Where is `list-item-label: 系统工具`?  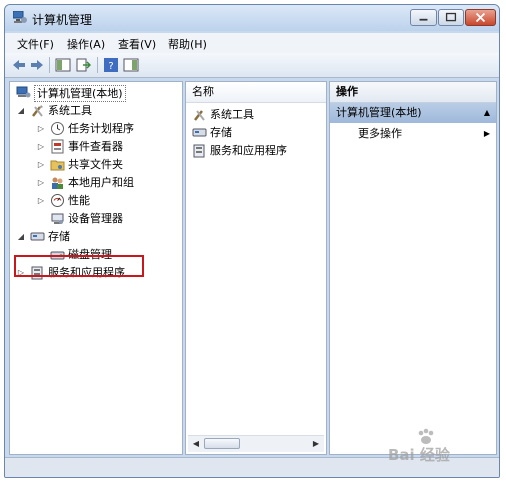
list-item-label: 系统工具 is located at coordinates (232, 114).